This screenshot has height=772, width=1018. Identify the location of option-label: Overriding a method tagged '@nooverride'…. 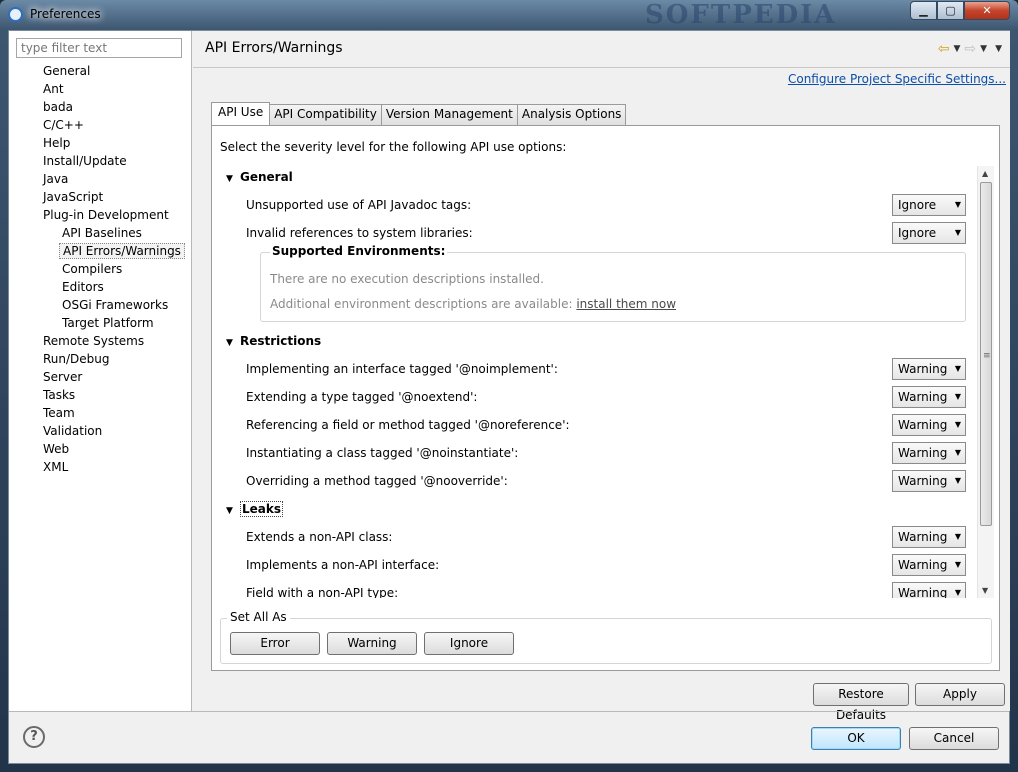
(377, 481).